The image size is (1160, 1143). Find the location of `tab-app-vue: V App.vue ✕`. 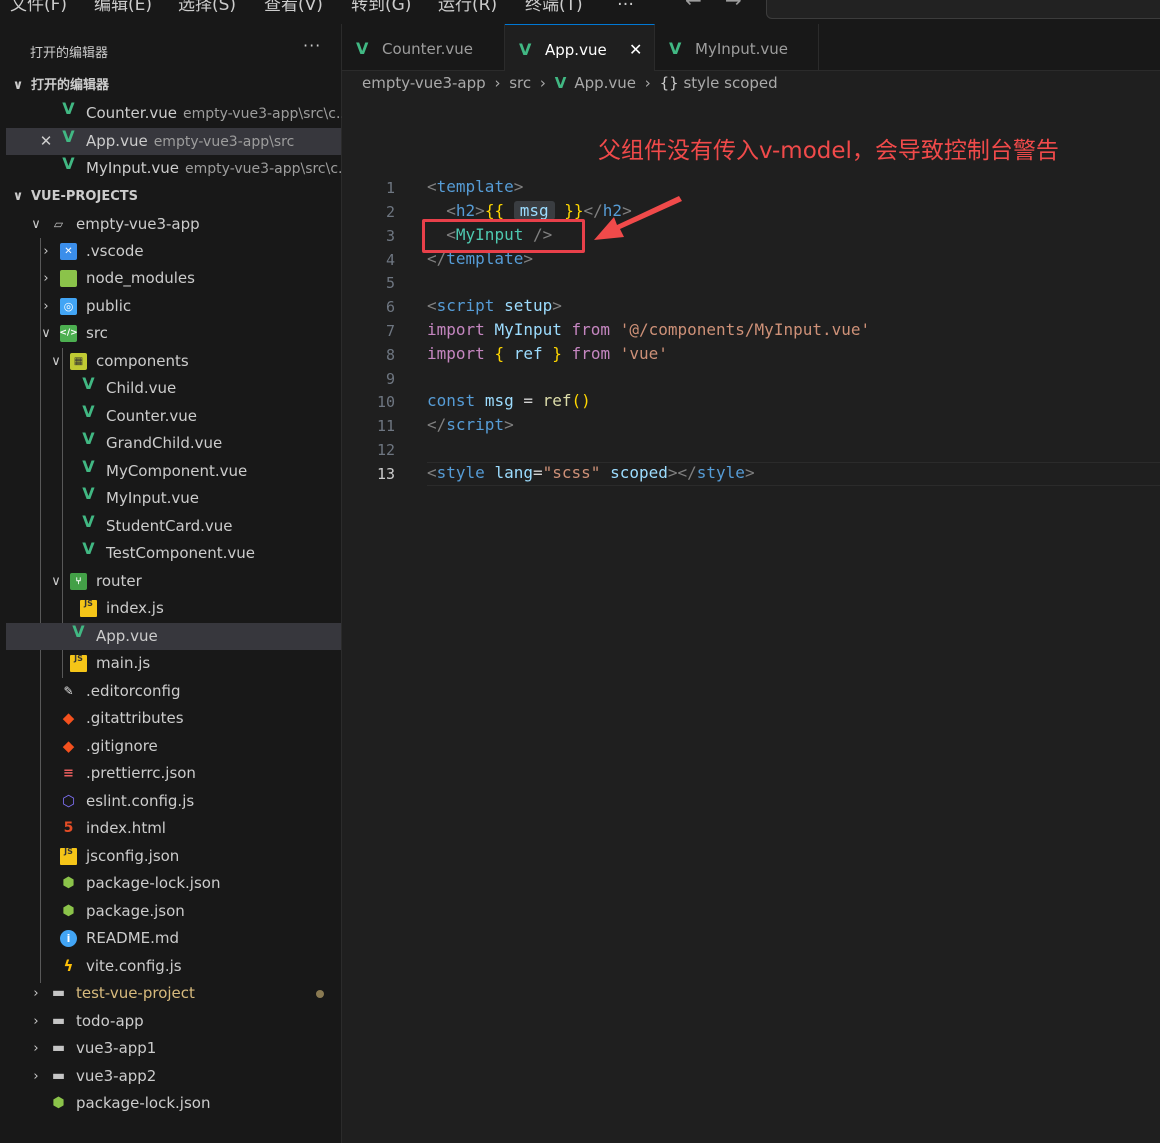

tab-app-vue: V App.vue ✕ is located at coordinates (580, 47).